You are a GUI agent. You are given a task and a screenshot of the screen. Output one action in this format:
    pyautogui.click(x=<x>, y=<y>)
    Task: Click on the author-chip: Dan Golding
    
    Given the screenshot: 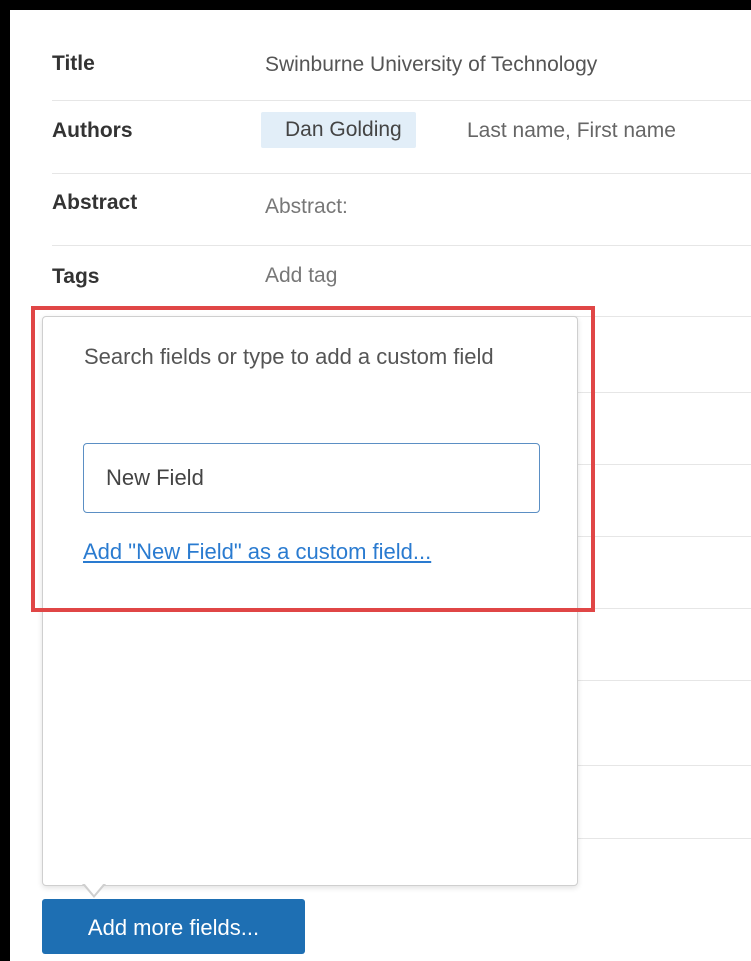 What is the action you would take?
    pyautogui.click(x=338, y=130)
    